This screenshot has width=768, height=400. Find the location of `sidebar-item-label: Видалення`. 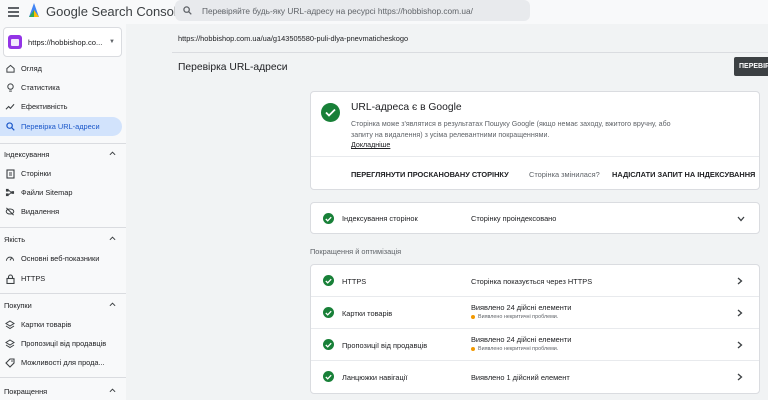

sidebar-item-label: Видалення is located at coordinates (40, 211).